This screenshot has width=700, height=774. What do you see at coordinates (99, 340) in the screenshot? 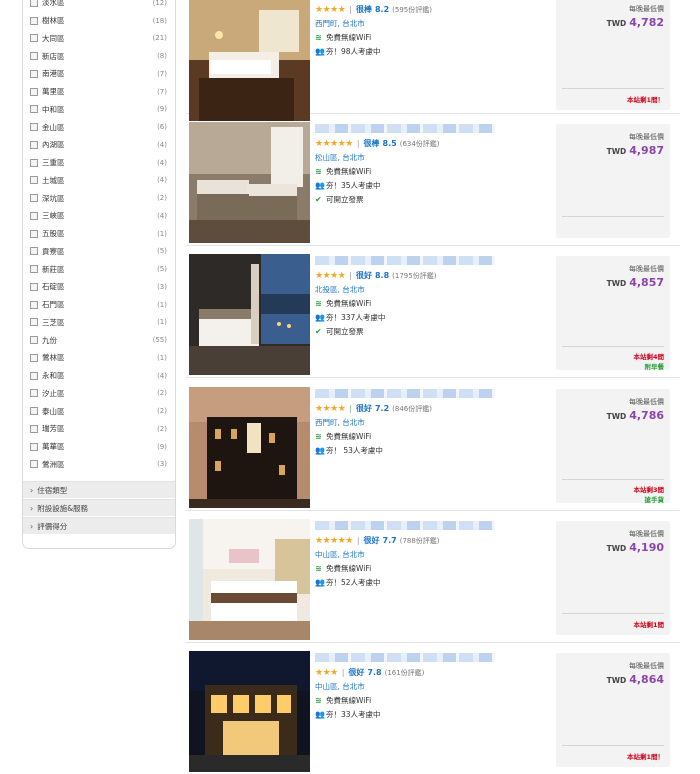
I see `district-option: 九份 (55)` at bounding box center [99, 340].